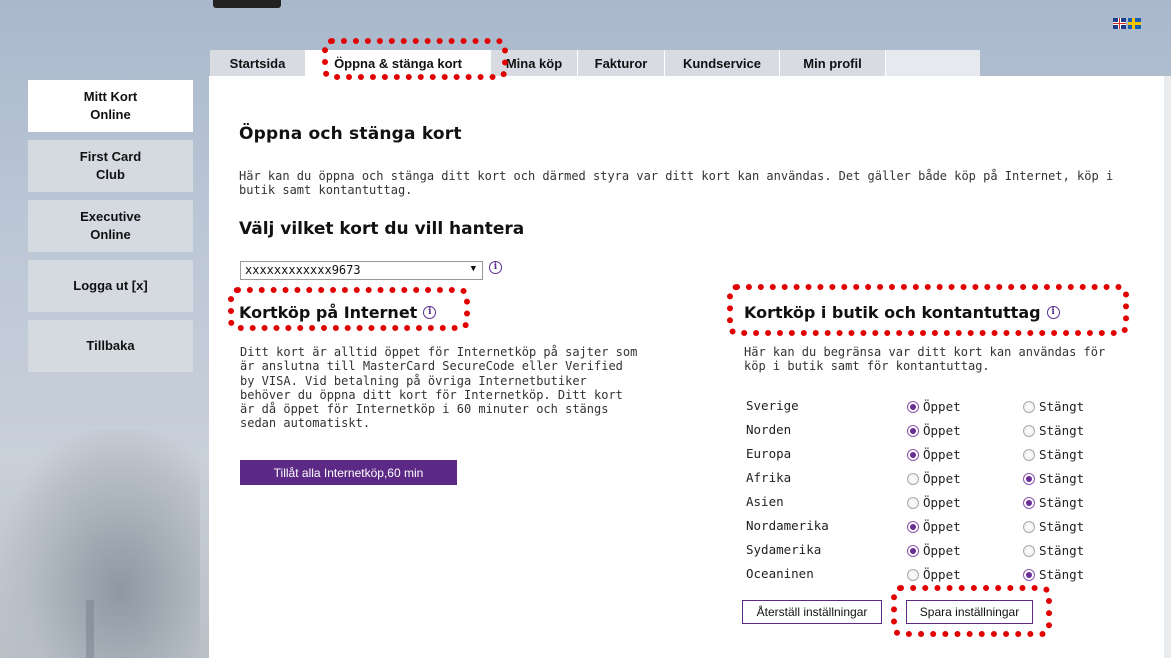 Image resolution: width=1171 pixels, height=658 pixels. Describe the element at coordinates (398, 63) in the screenshot. I see `tab-open-close-card: Öppna & stänga kort` at that location.